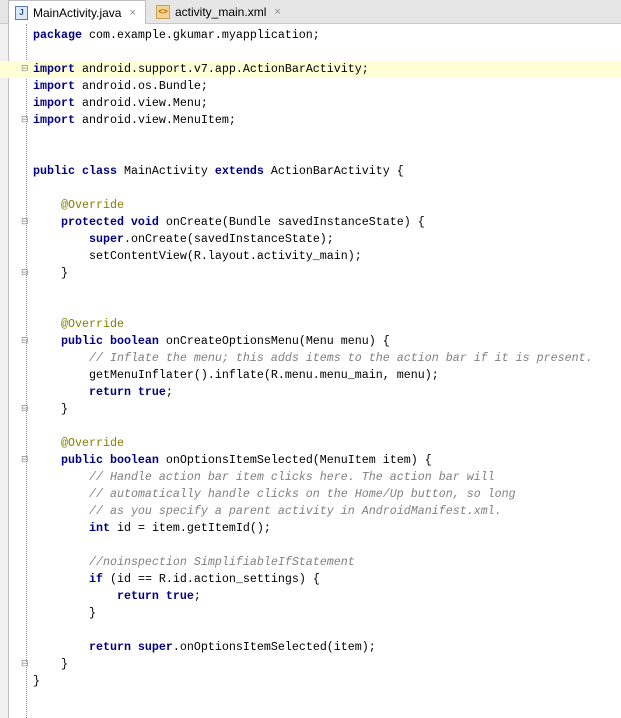 This screenshot has width=621, height=718. I want to click on code-line: //noinspection SimplifiableIfStatement, so click(310, 562).